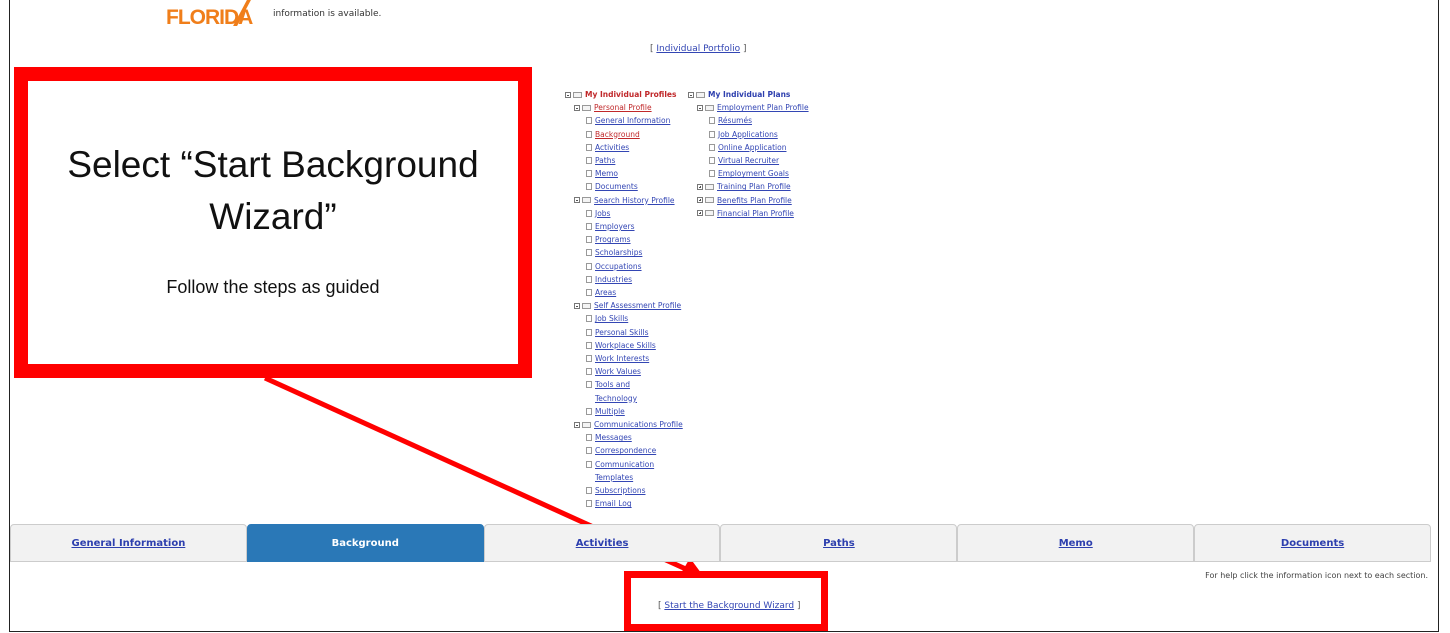 This screenshot has width=1450, height=633. I want to click on callout-title: Select “Start Background Wizard”, so click(273, 190).